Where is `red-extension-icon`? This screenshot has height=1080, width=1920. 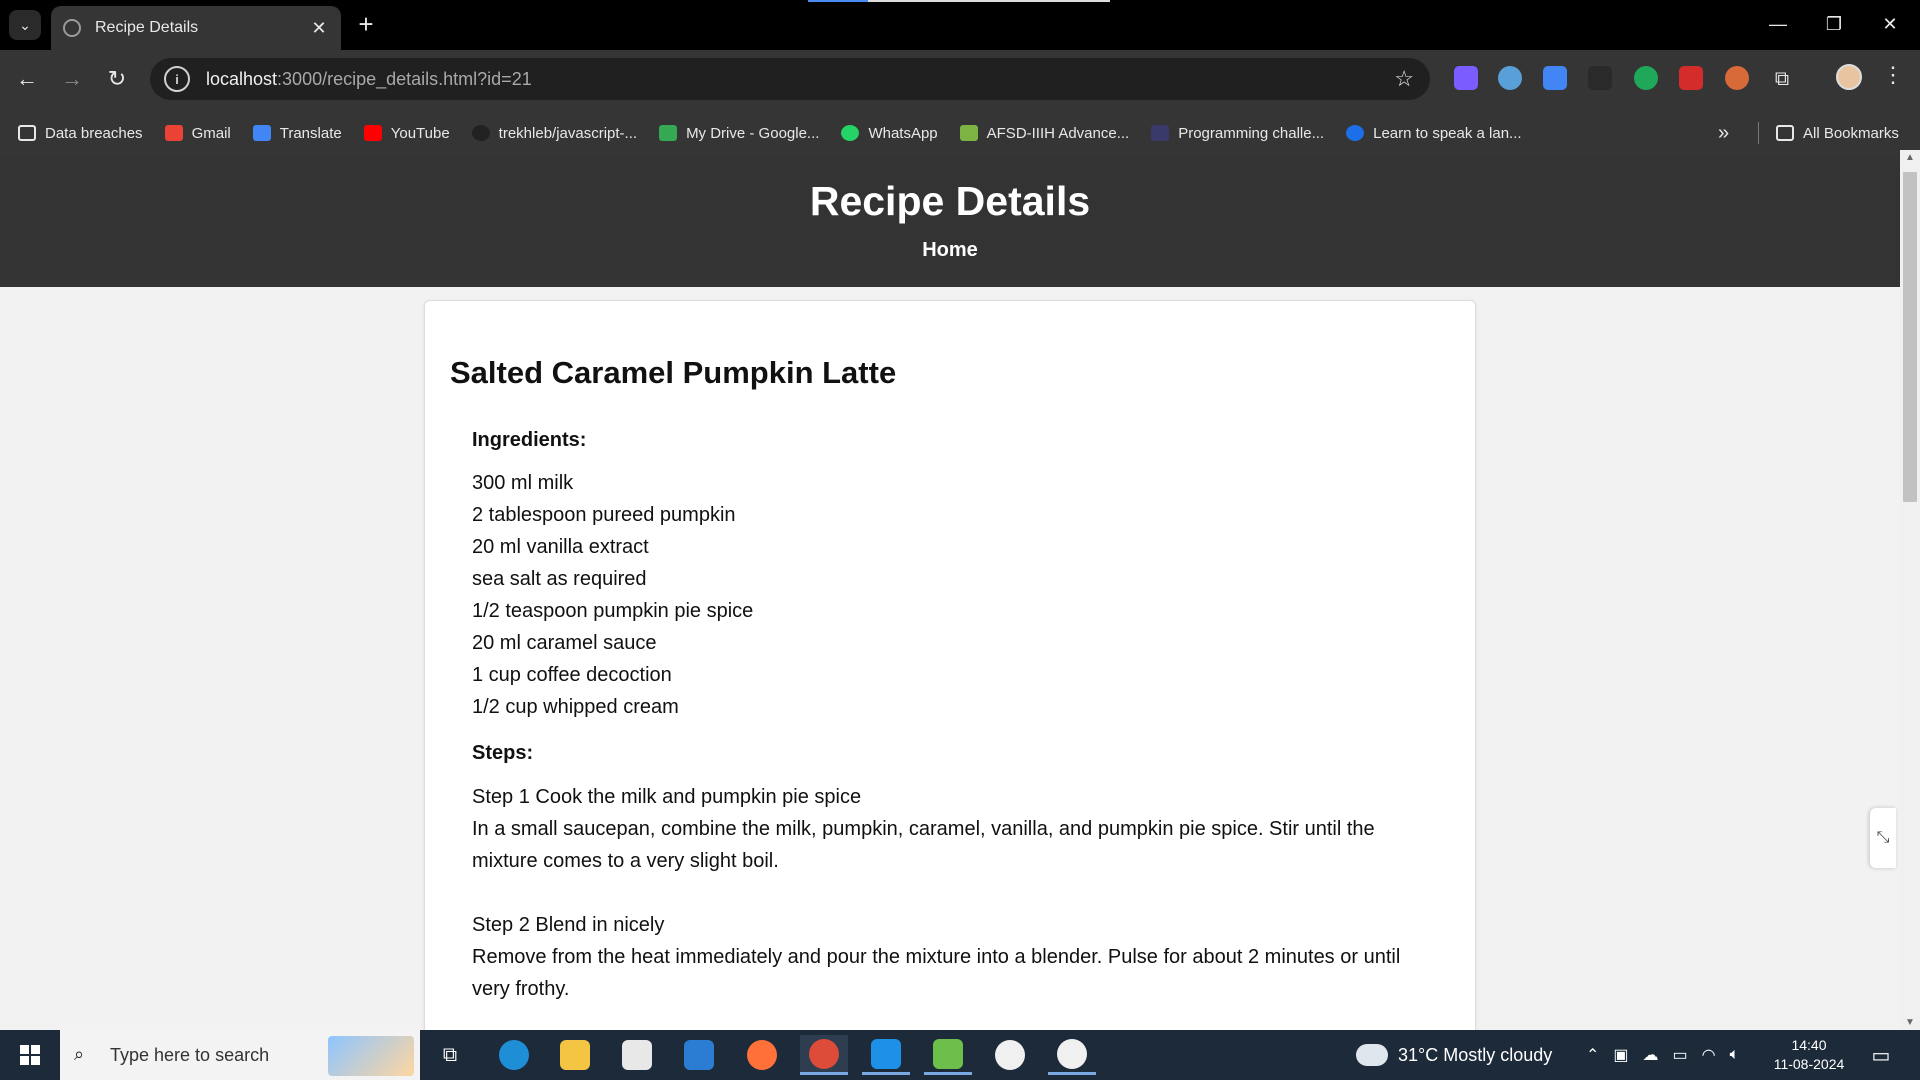 red-extension-icon is located at coordinates (1691, 78).